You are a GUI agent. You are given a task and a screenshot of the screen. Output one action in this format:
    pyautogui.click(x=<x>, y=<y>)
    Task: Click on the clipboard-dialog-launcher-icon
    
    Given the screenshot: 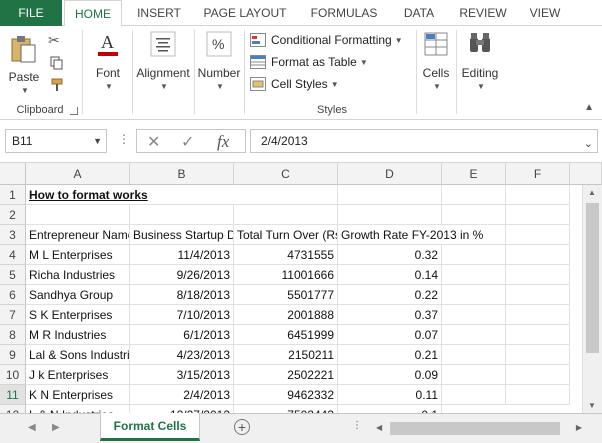 What is the action you would take?
    pyautogui.click(x=74, y=111)
    